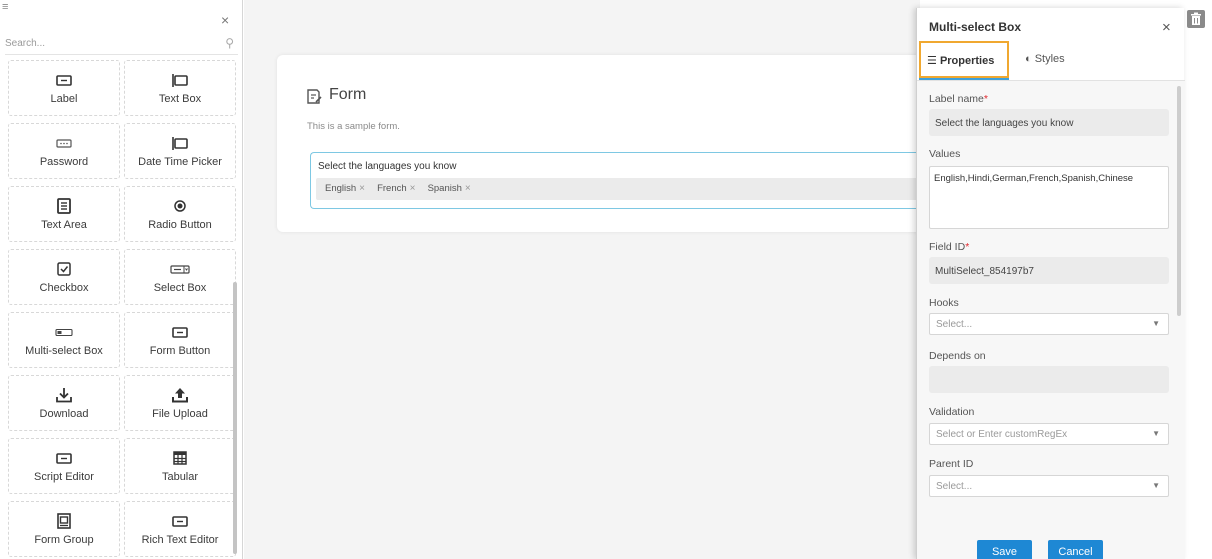  I want to click on tile-checkbox: Checkbox, so click(64, 277).